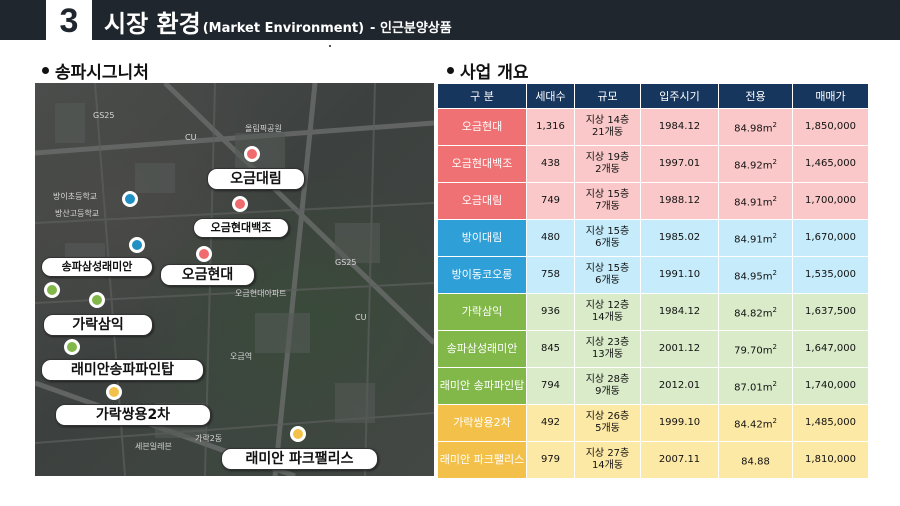 The width and height of the screenshot is (900, 506). What do you see at coordinates (550, 386) in the screenshot?
I see `cell-units: 794` at bounding box center [550, 386].